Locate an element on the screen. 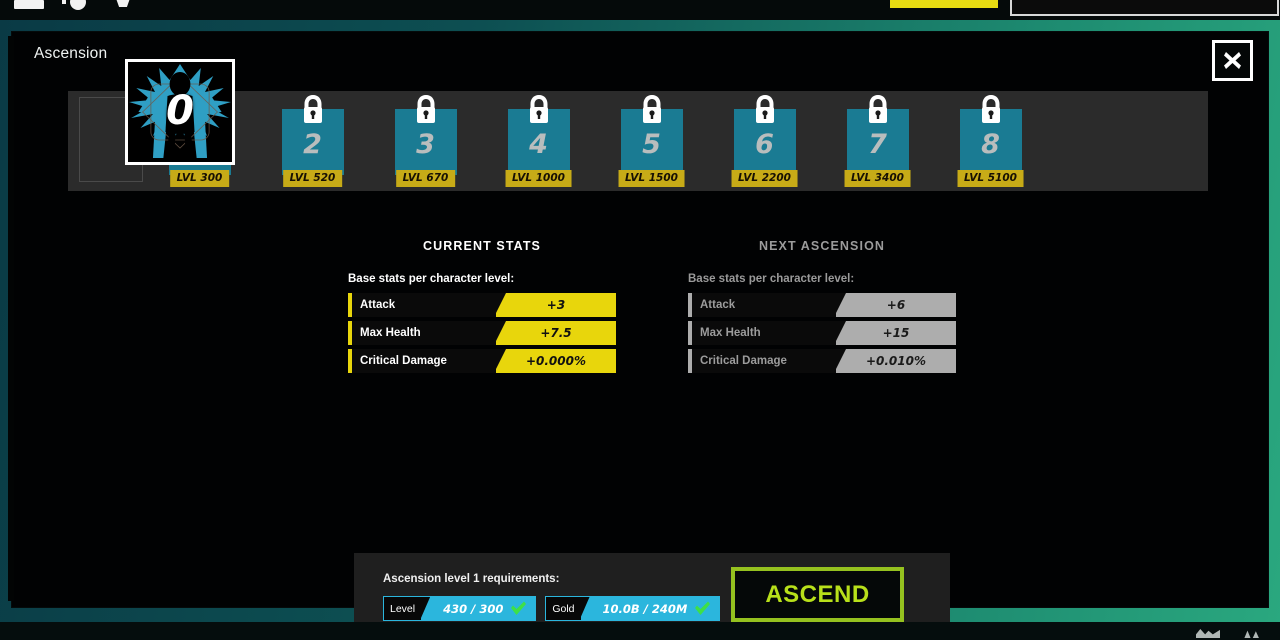  ascension-card-locked: 7 LVL 3400 is located at coordinates (877, 141).